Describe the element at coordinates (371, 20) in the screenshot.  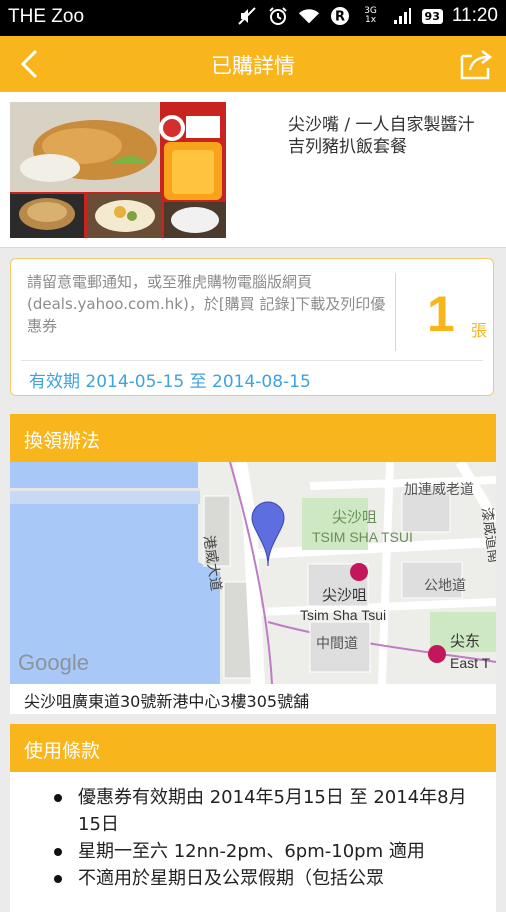
I see `network-type-bottom: 1x` at that location.